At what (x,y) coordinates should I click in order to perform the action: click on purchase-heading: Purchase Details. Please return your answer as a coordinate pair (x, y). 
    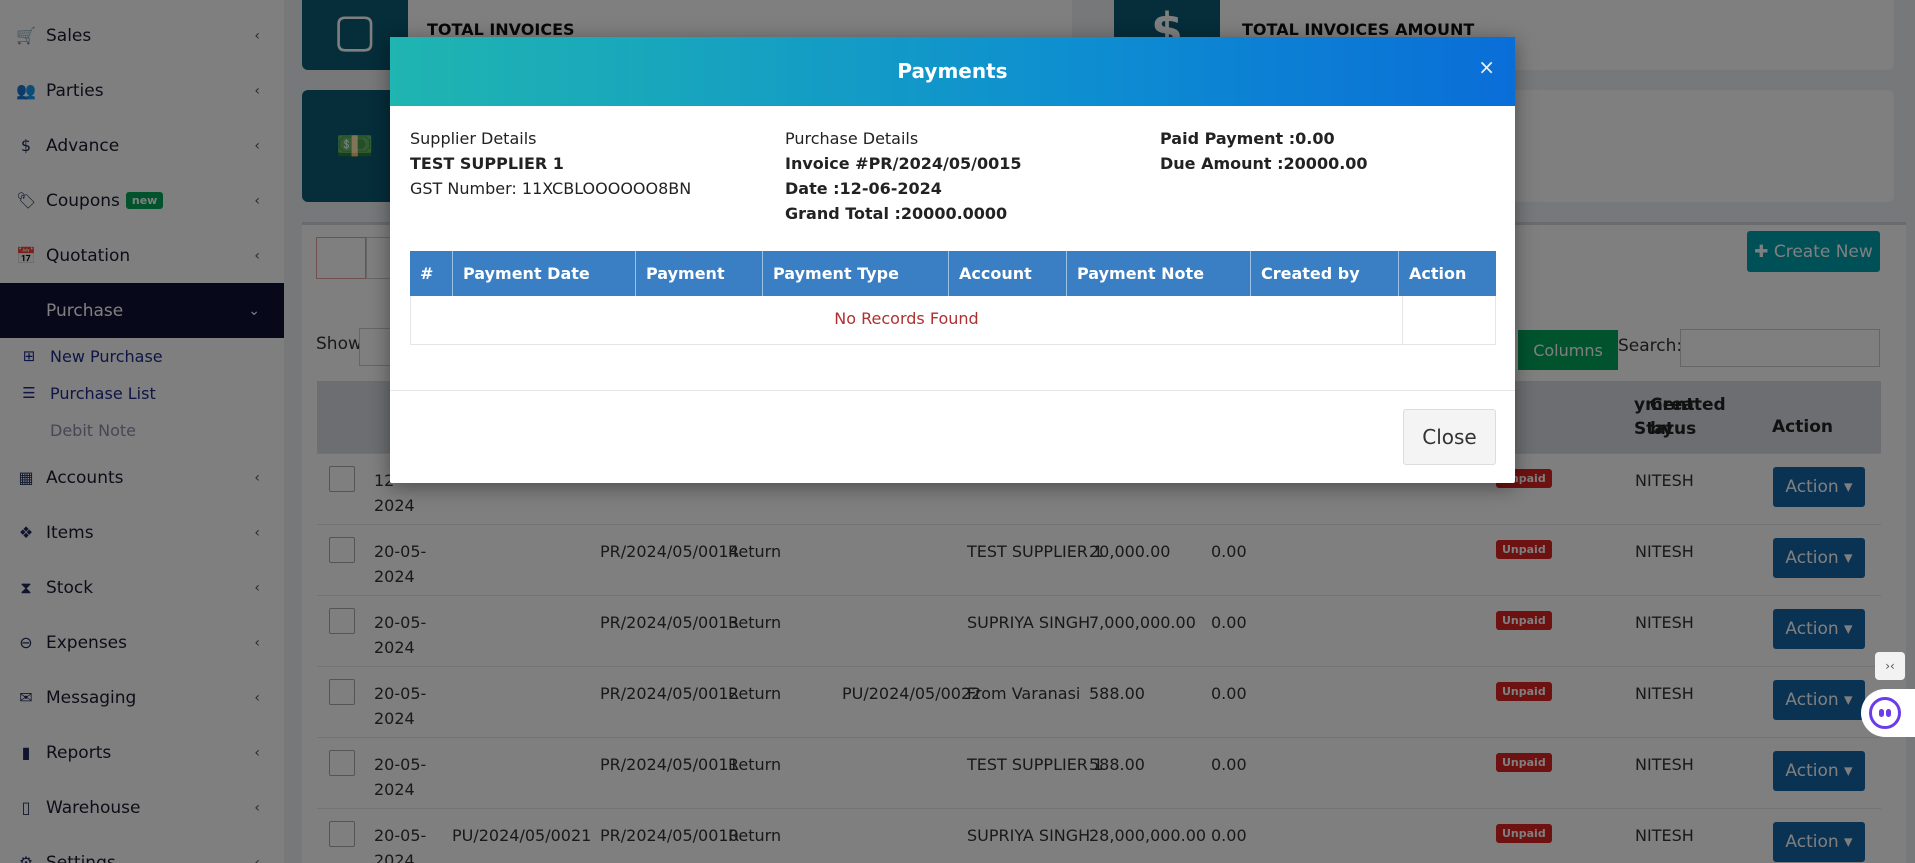
    Looking at the image, I should click on (852, 138).